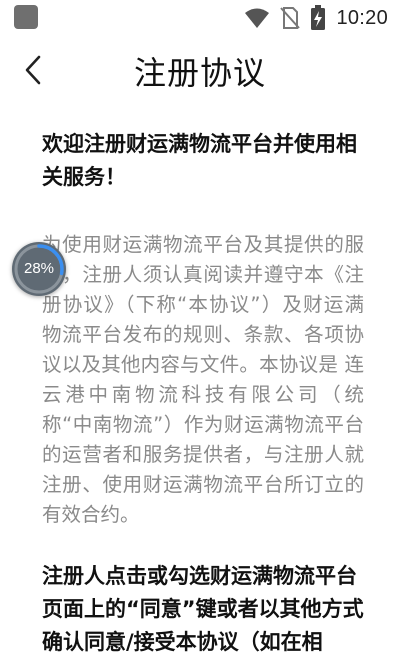 This screenshot has width=400, height=660. What do you see at coordinates (200, 18) in the screenshot?
I see `status-bar: 10:20` at bounding box center [200, 18].